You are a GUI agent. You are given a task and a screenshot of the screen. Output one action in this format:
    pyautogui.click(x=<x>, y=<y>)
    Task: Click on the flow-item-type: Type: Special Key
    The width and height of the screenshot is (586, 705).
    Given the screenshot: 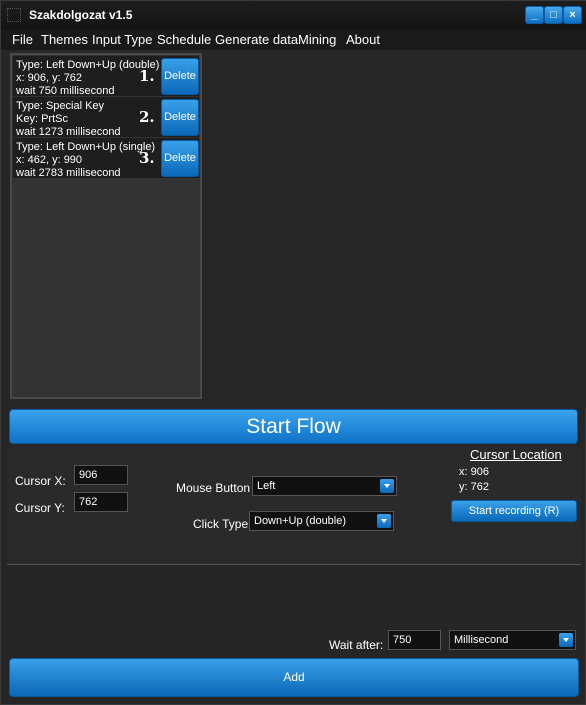 What is the action you would take?
    pyautogui.click(x=60, y=106)
    